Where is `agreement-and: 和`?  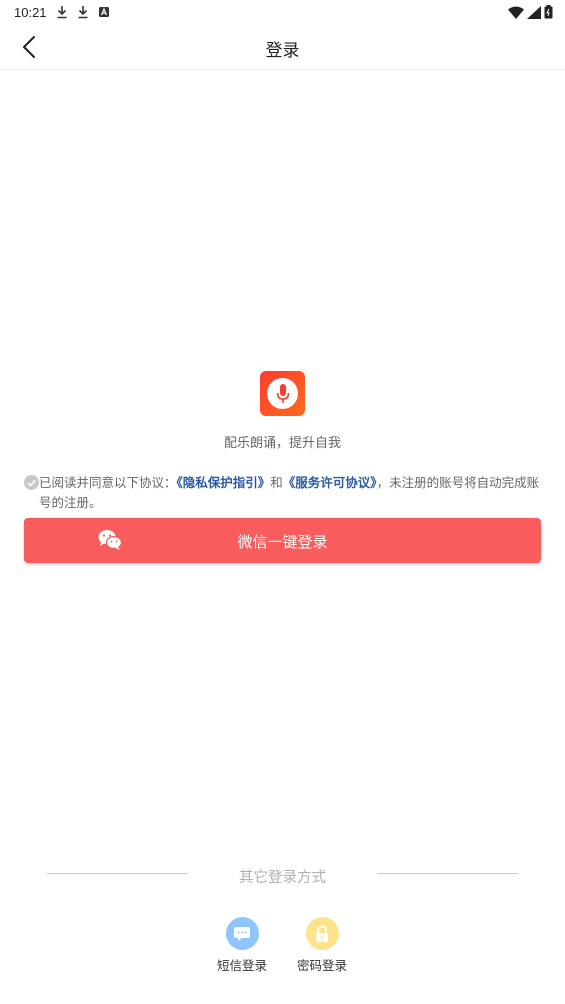
agreement-and: 和 is located at coordinates (276, 482).